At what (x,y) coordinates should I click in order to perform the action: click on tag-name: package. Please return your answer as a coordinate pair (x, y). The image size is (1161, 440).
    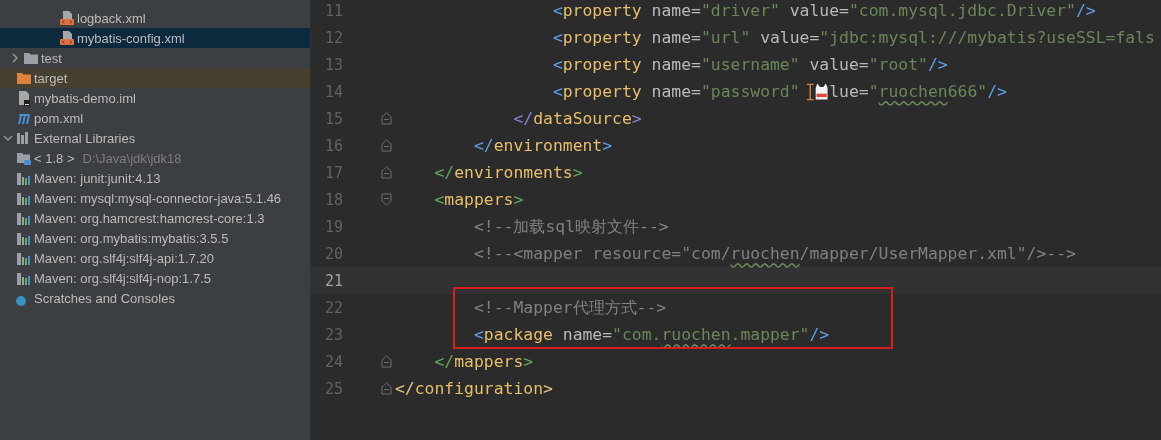
    Looking at the image, I should click on (518, 334).